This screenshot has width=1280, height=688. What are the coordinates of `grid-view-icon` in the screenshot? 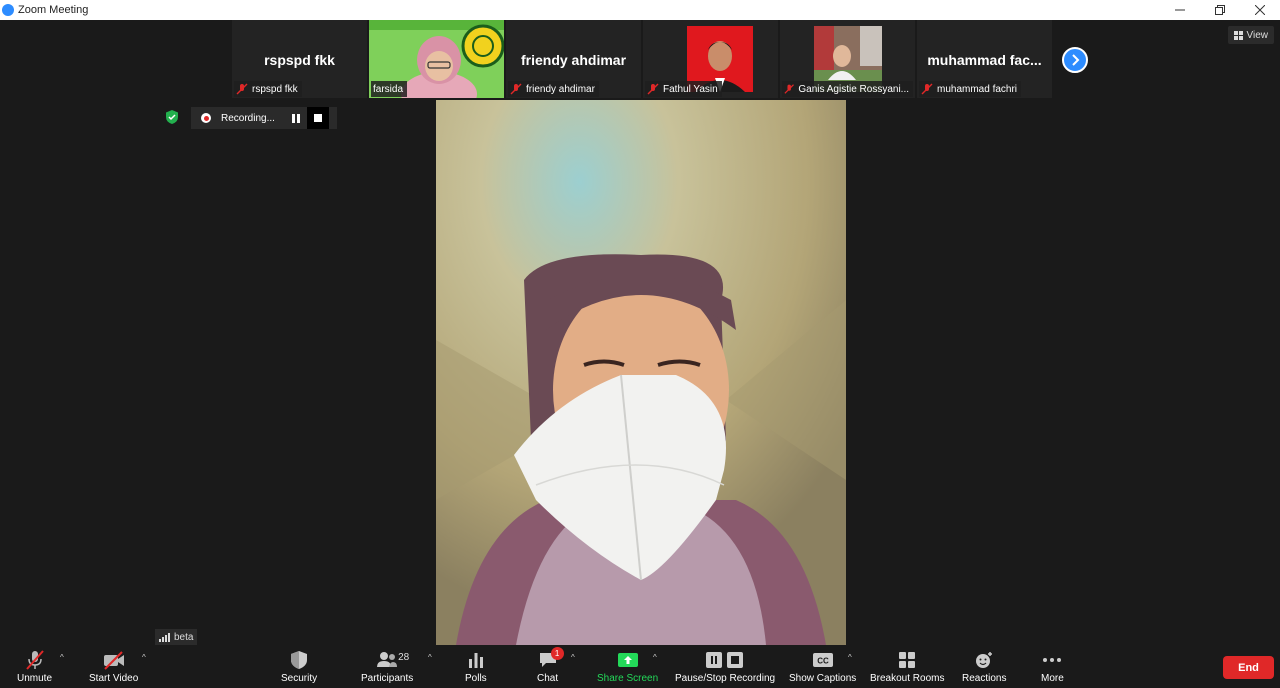 It's located at (1238, 35).